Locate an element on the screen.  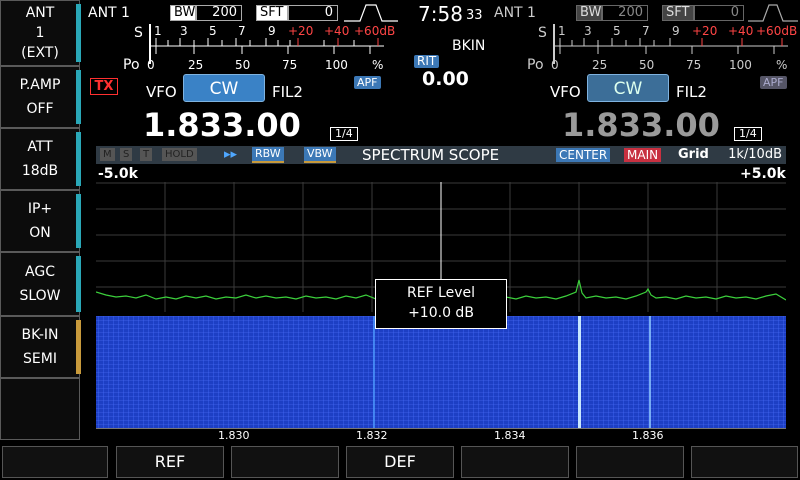
scope-title: SPECTRUM SCOPE is located at coordinates (431, 155).